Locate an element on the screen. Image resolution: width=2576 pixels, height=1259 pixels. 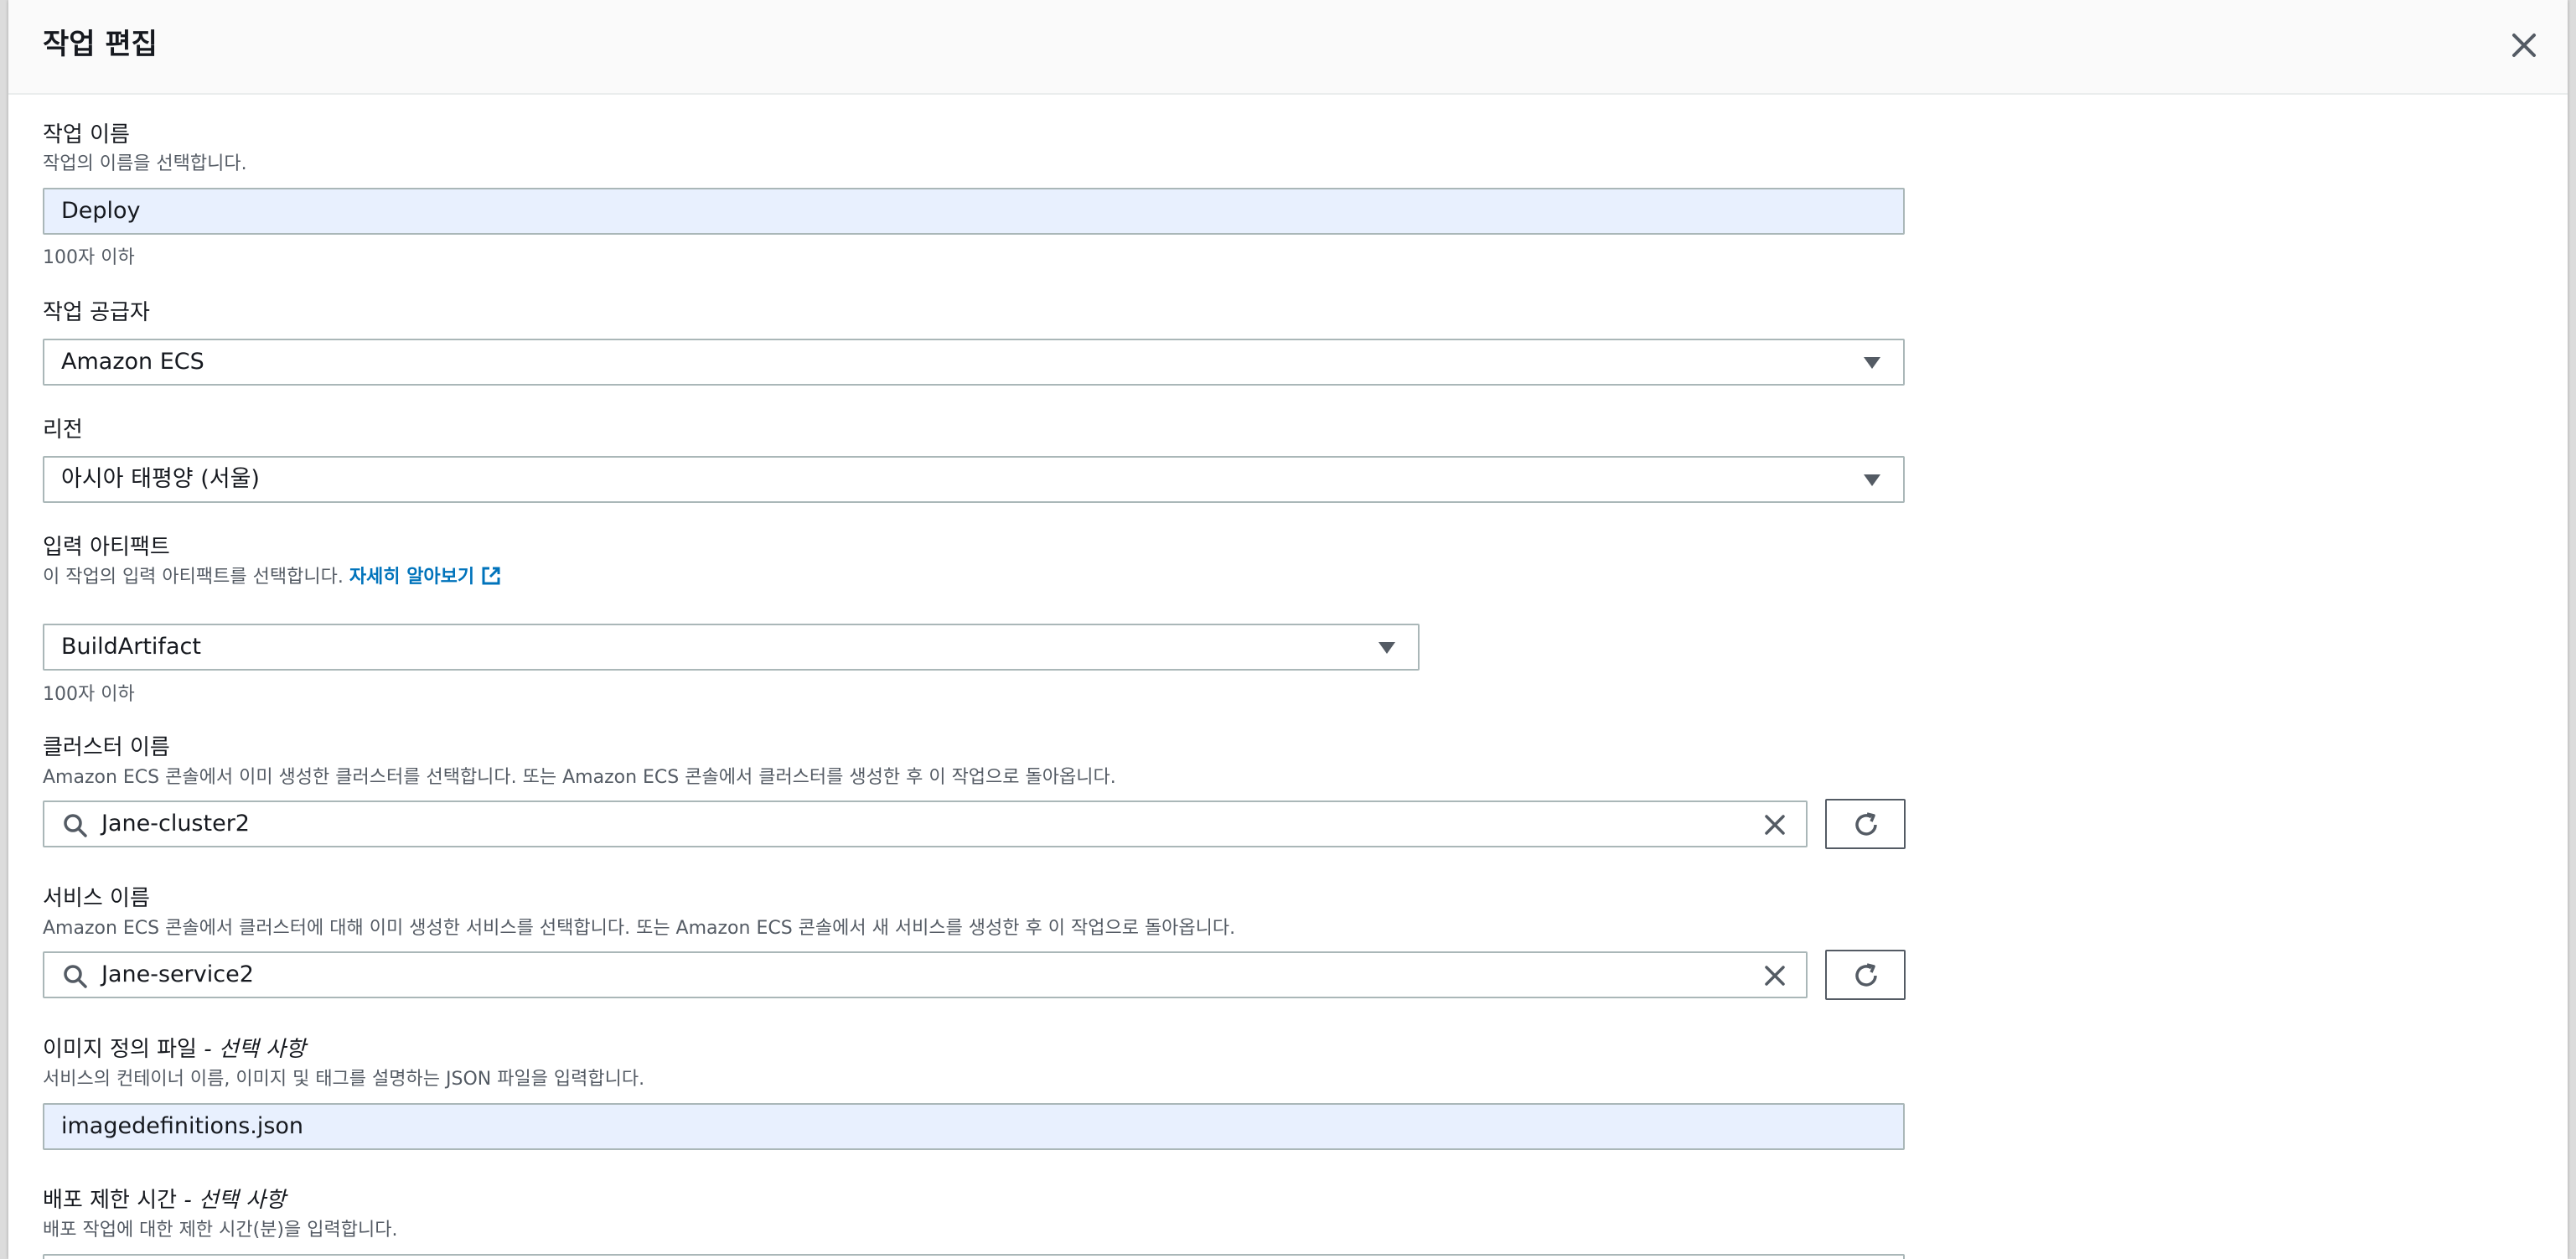
deploy-timeout-description: 배포 작업에 대한 제한 시간(분)을 입력합니다. is located at coordinates (220, 1230).